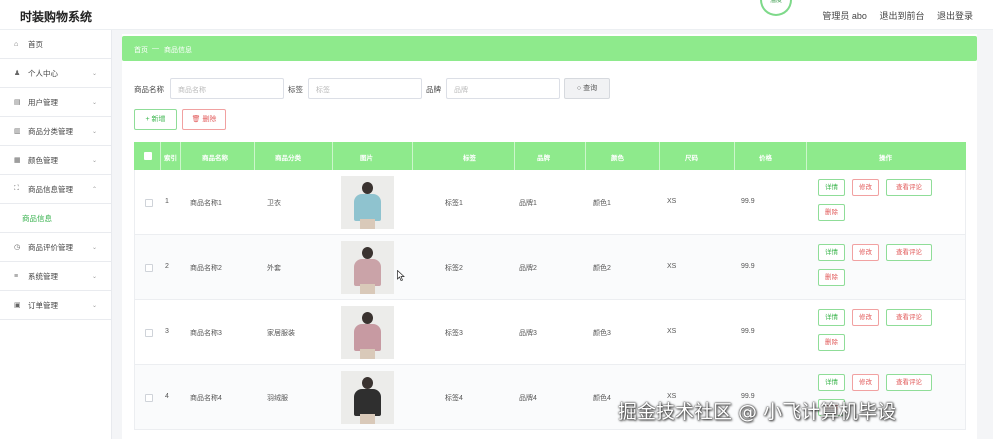 This screenshot has height=439, width=993. What do you see at coordinates (274, 203) in the screenshot?
I see `cell-category: 卫衣` at bounding box center [274, 203].